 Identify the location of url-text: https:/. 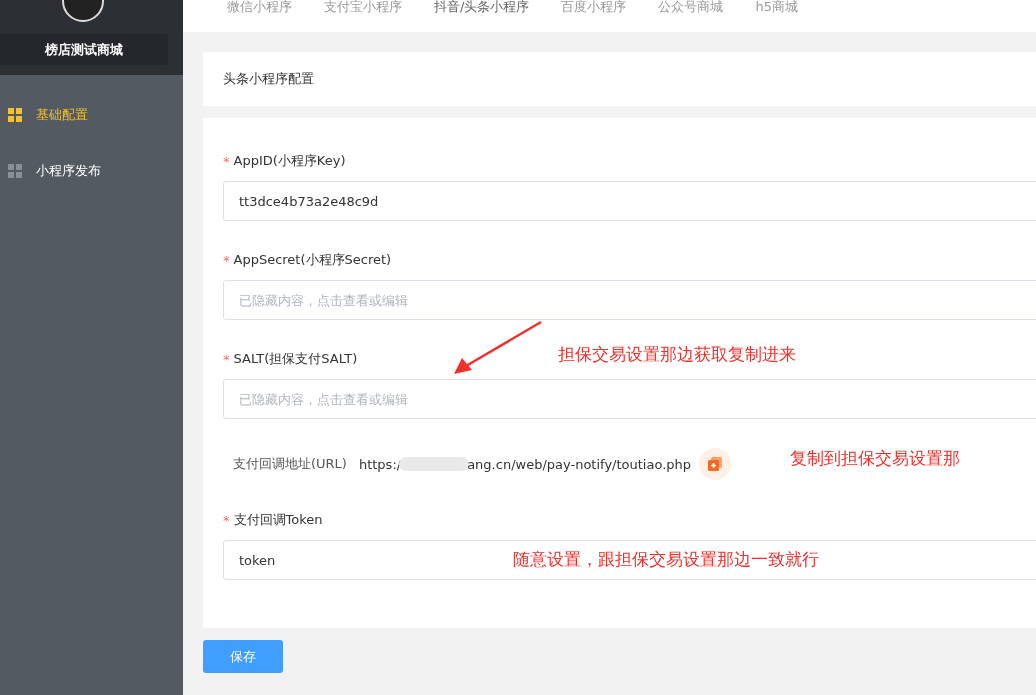
(380, 464).